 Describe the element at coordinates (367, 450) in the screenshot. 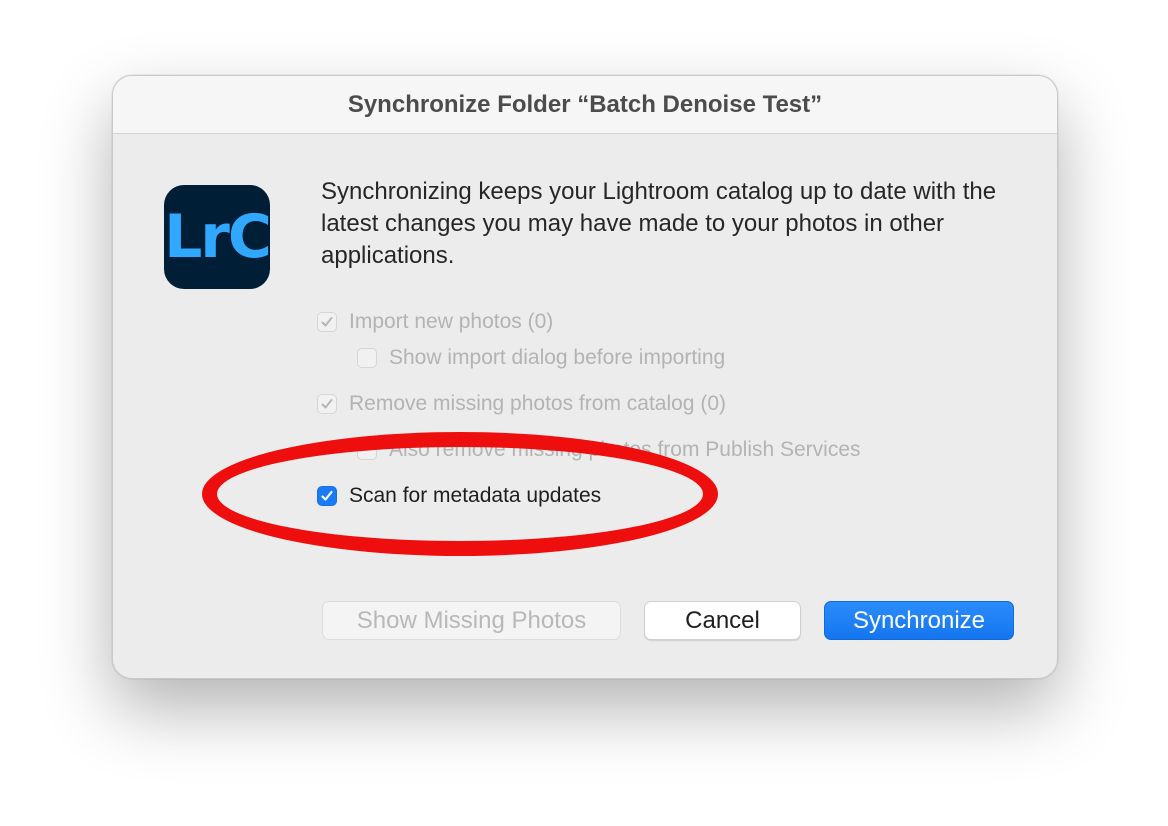

I see `remove-from-publish-services-checkbox` at that location.